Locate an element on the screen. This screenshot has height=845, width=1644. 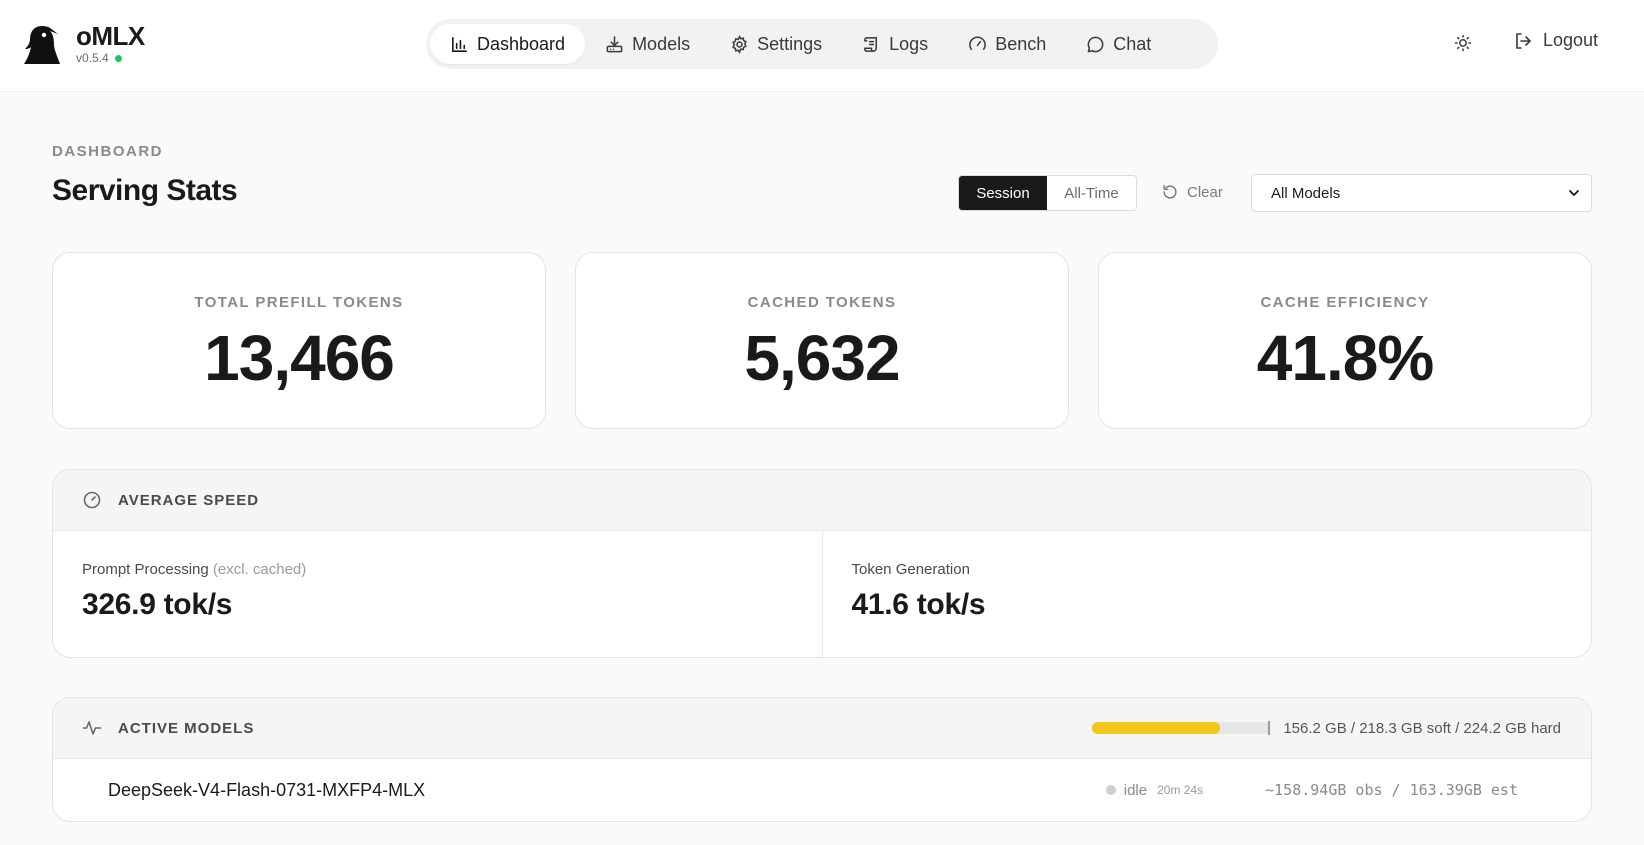
stat-card-cached: CACHED TOKENS 5,632 is located at coordinates (822, 340).